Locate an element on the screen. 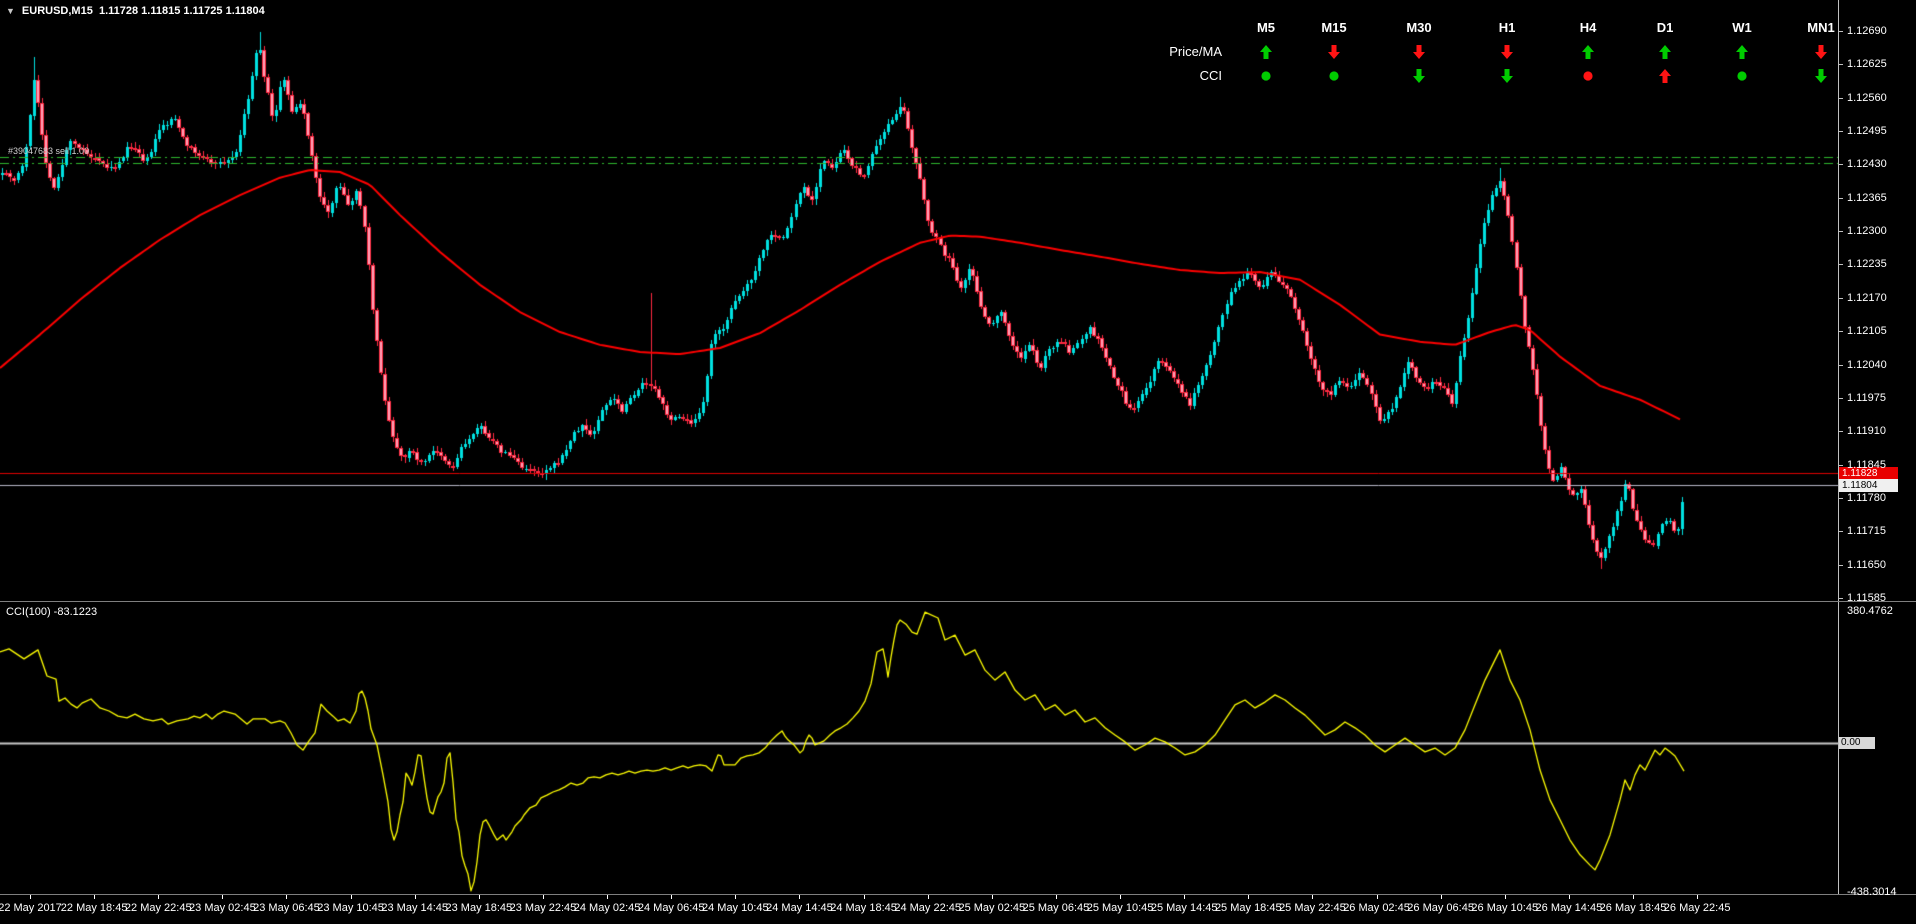 This screenshot has height=924, width=1916. price-scale-label: 1.12560 is located at coordinates (1867, 97).